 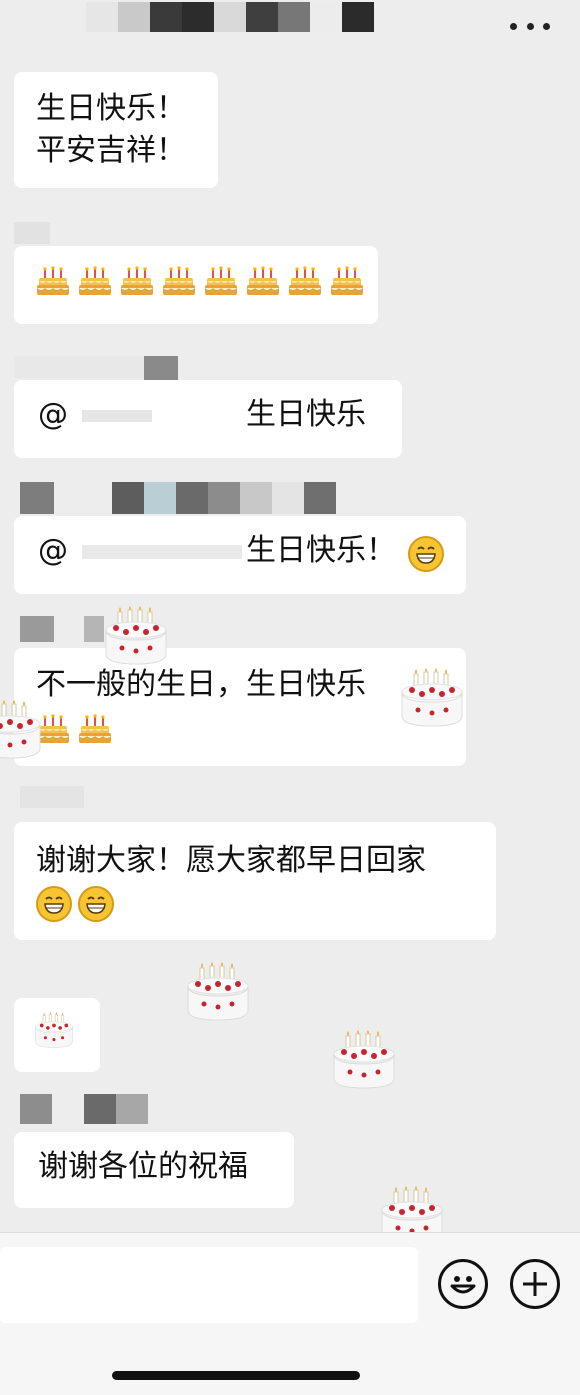 What do you see at coordinates (201, 684) in the screenshot?
I see `message-text: 不一般的生日，生日快乐` at bounding box center [201, 684].